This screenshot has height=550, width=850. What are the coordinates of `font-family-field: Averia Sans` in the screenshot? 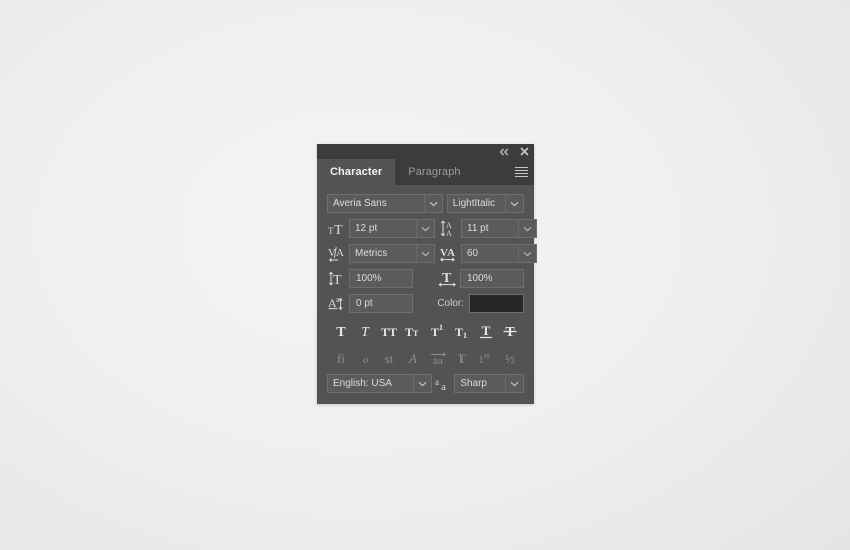 It's located at (385, 203).